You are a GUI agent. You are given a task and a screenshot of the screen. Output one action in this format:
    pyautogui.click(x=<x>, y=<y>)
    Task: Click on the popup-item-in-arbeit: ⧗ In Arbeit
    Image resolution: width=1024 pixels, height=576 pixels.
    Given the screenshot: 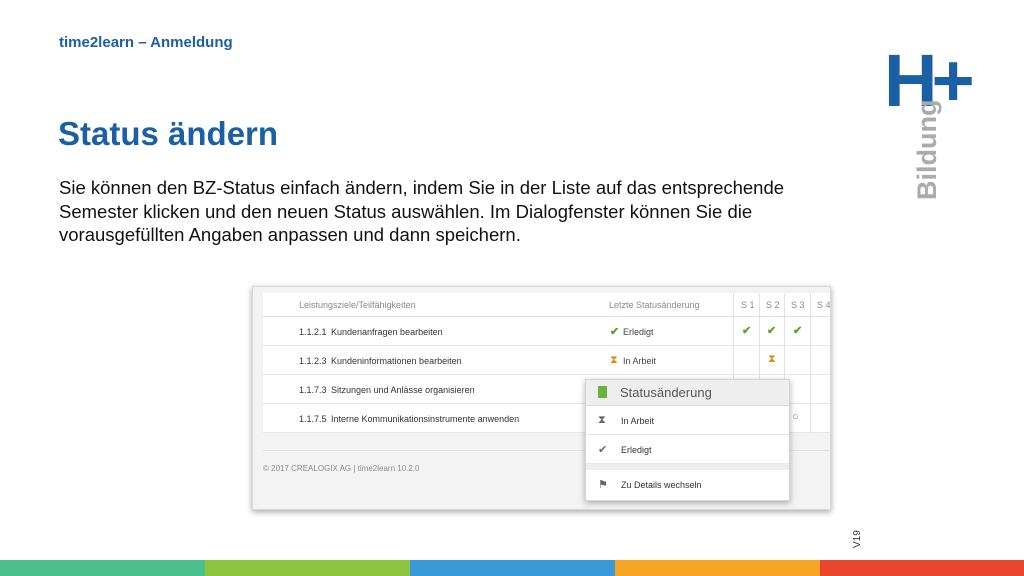 What is the action you would take?
    pyautogui.click(x=687, y=420)
    